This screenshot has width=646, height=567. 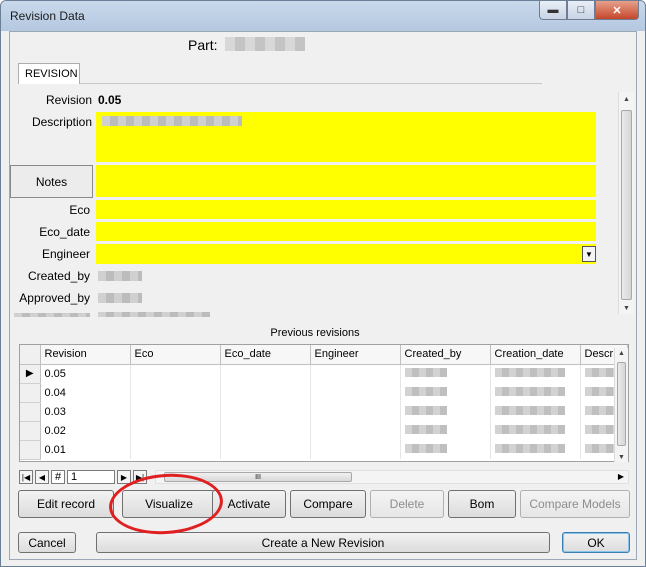 I want to click on form-vertical-scrollbar: ▲ ▼, so click(x=626, y=203).